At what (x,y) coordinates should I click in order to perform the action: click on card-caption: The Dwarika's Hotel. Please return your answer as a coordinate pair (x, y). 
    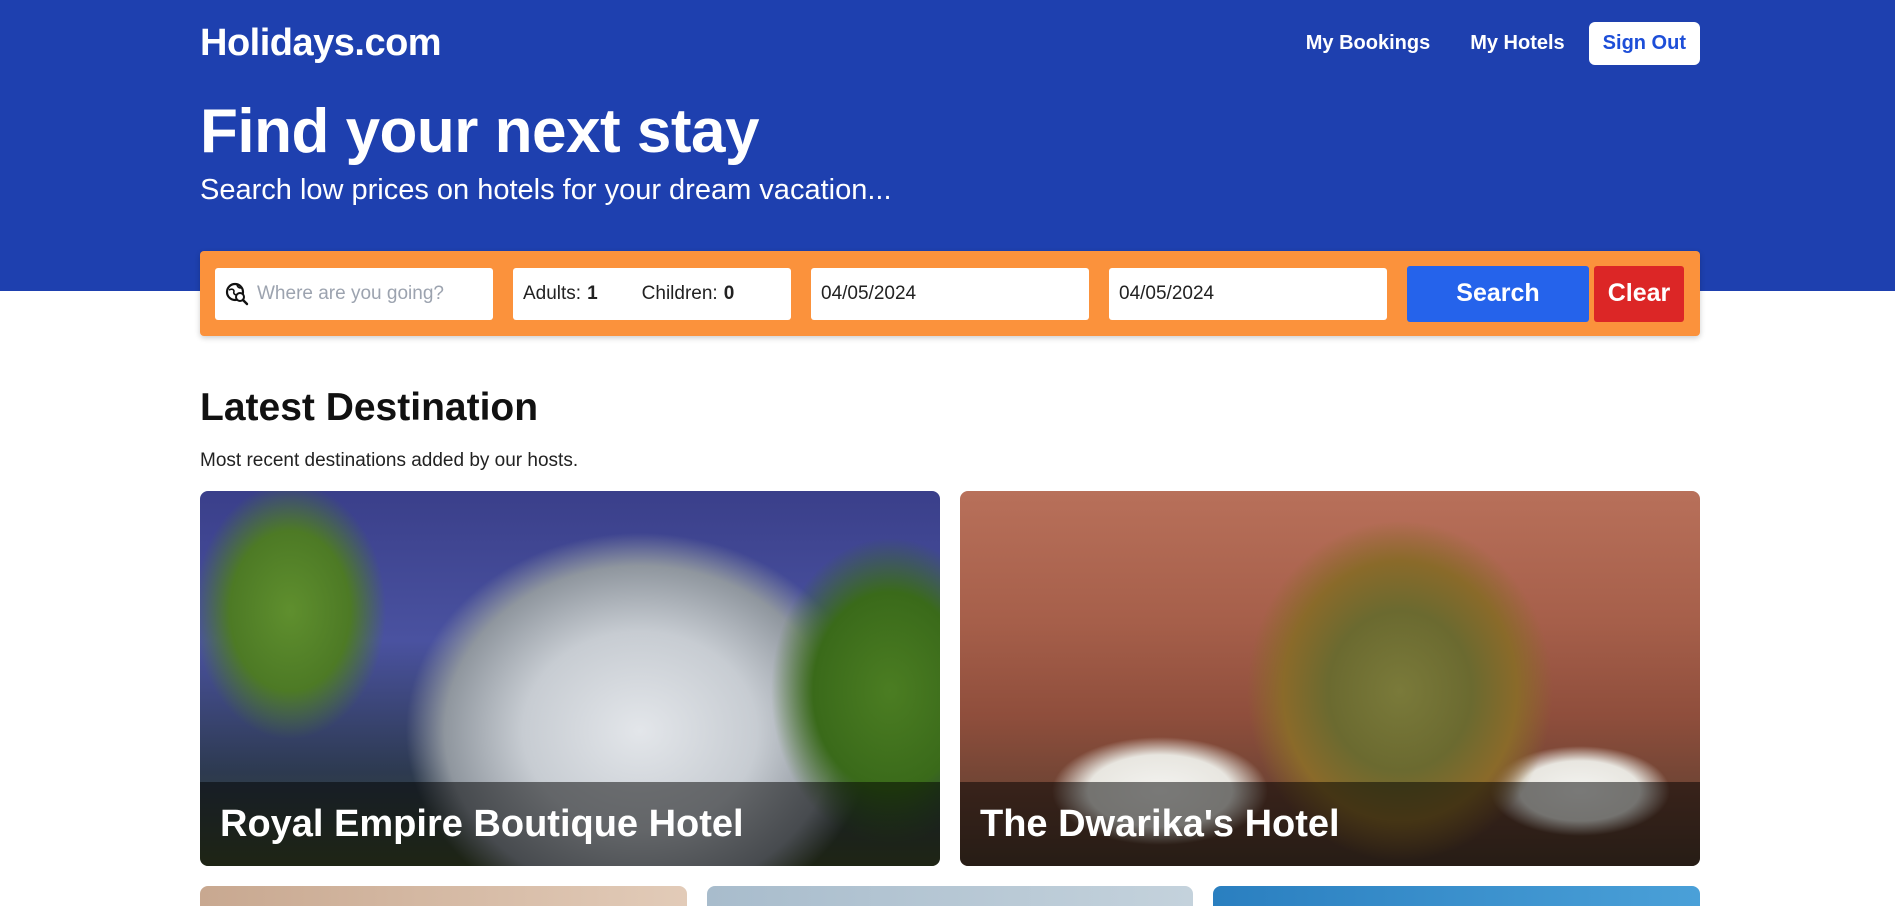
    Looking at the image, I should click on (1330, 824).